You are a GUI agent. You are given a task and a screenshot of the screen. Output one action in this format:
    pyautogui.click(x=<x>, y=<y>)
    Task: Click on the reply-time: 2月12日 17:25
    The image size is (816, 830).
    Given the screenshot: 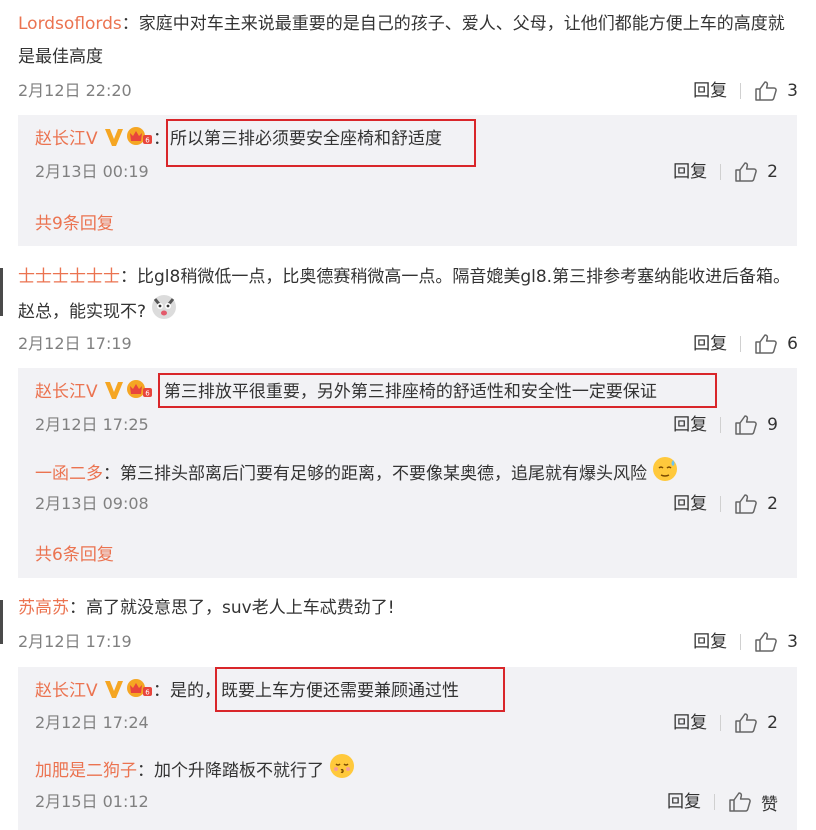 What is the action you would take?
    pyautogui.click(x=92, y=424)
    